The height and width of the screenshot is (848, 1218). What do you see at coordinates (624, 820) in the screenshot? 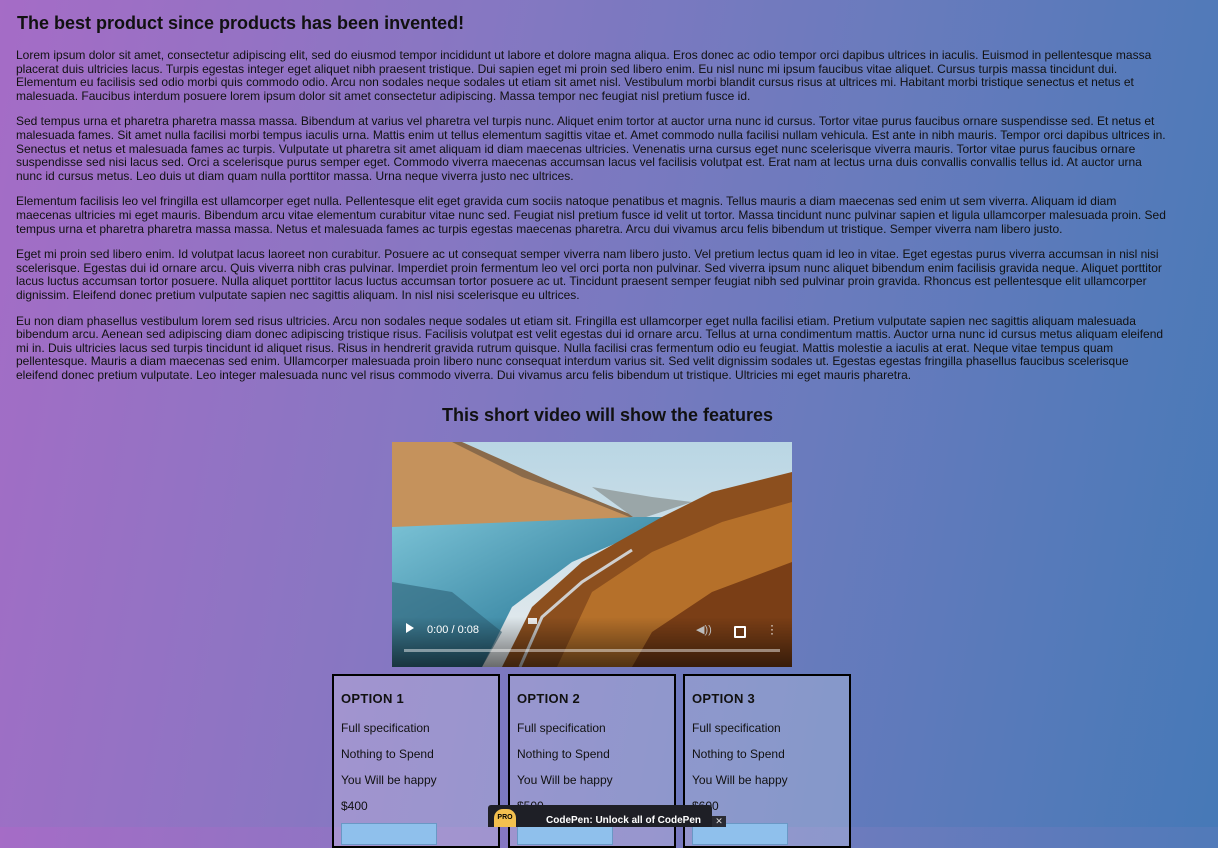
I see `banner-text: CodePen: Unlock all of CodePen` at bounding box center [624, 820].